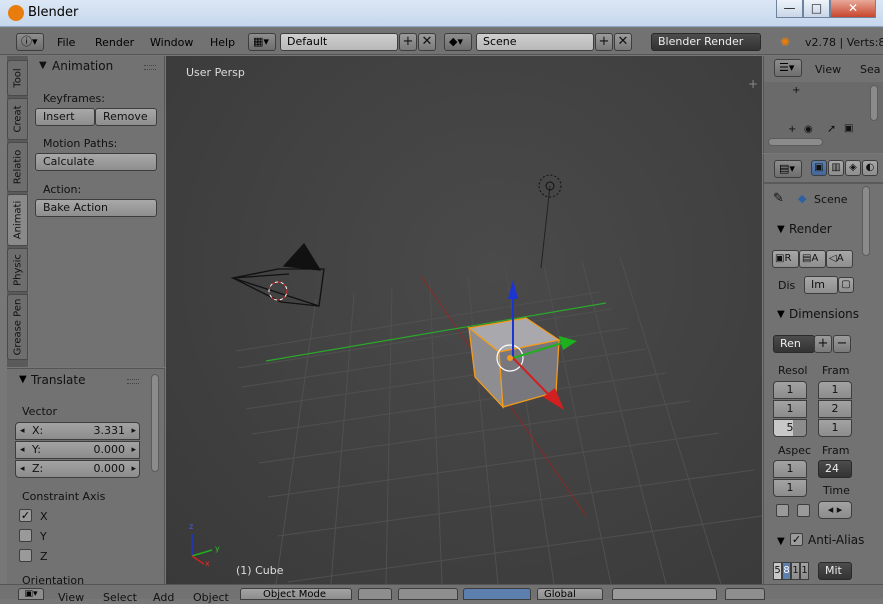  I want to click on frame-range-label: Fram, so click(836, 370).